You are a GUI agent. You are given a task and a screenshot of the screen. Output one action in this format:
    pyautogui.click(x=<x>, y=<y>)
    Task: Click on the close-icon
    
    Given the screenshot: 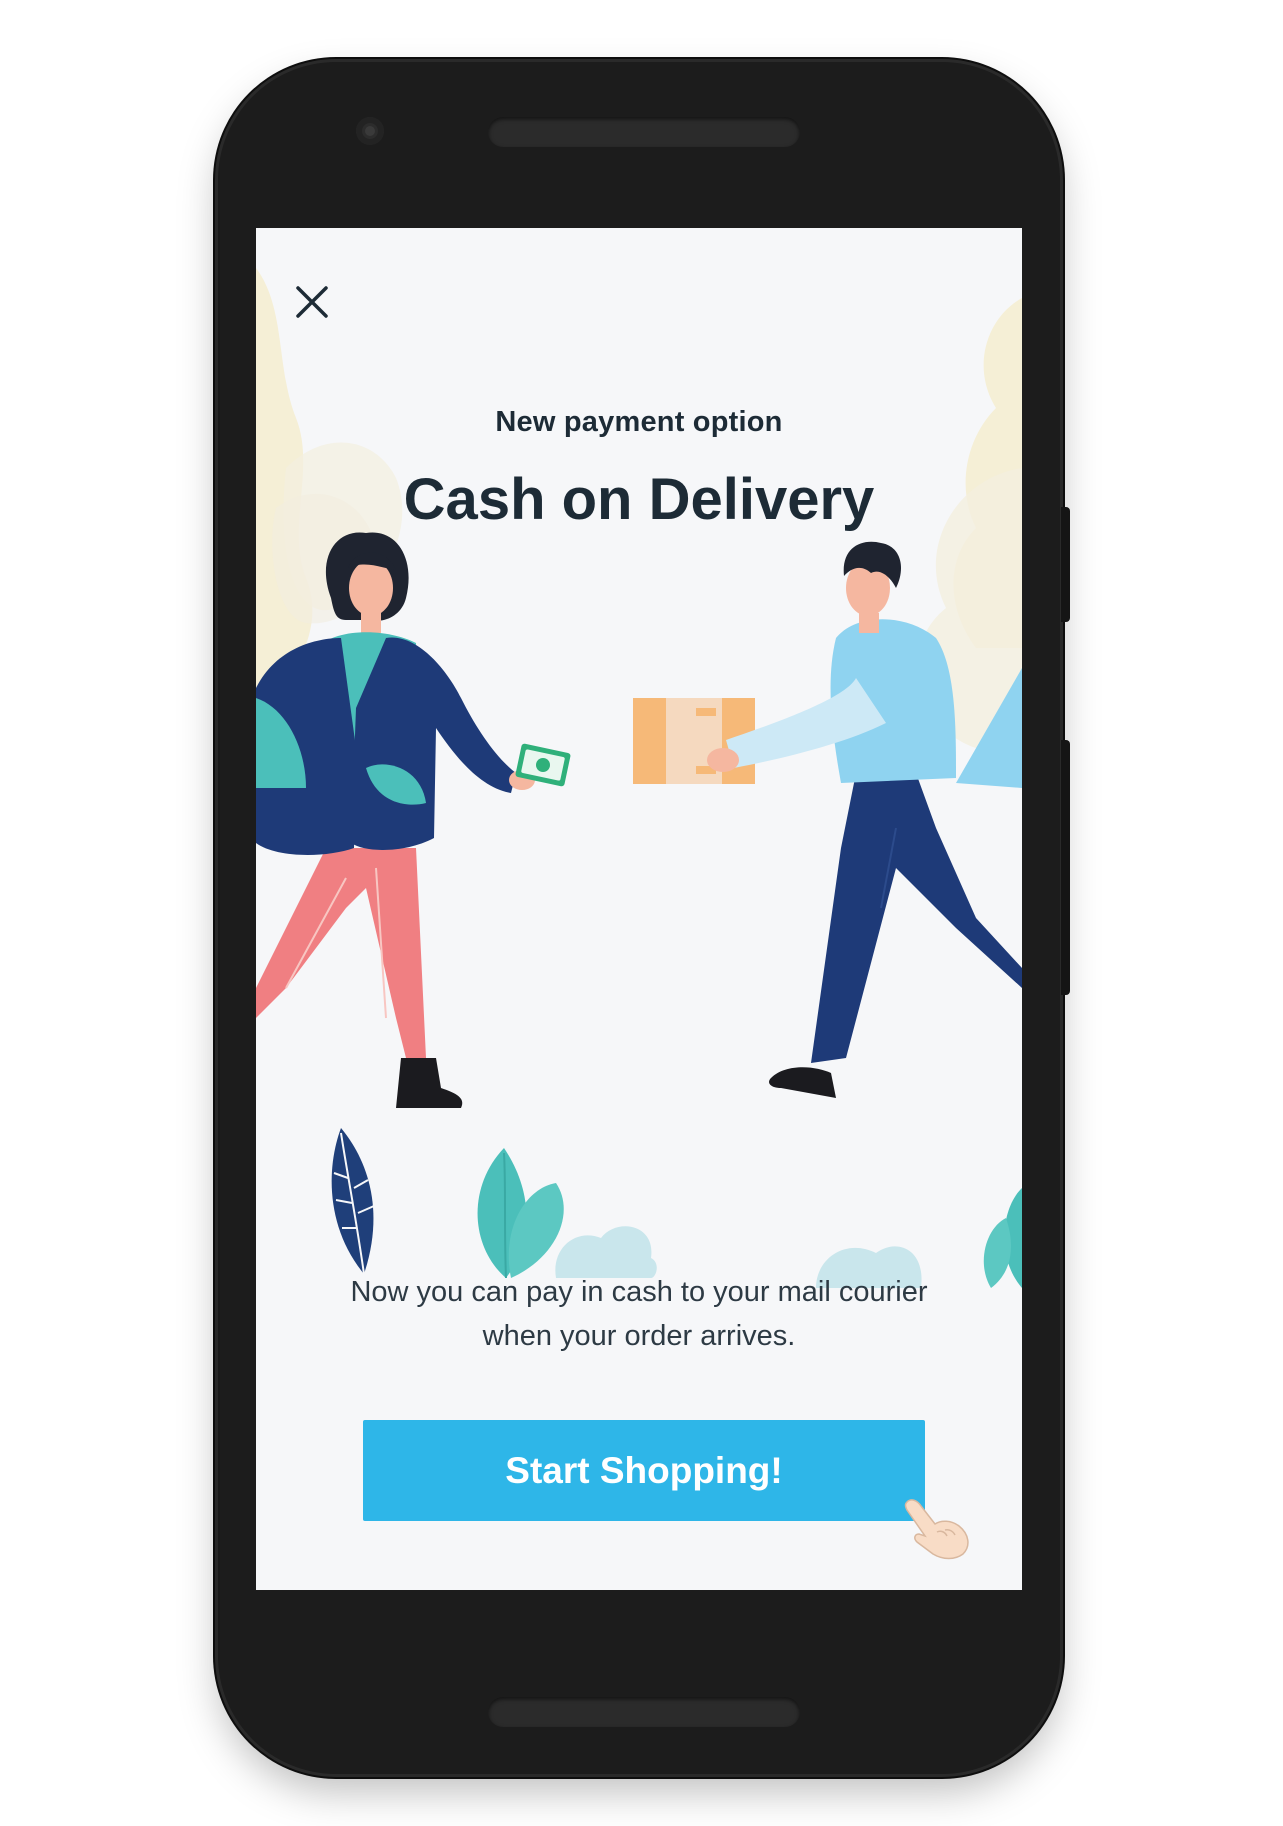 What is the action you would take?
    pyautogui.click(x=312, y=302)
    